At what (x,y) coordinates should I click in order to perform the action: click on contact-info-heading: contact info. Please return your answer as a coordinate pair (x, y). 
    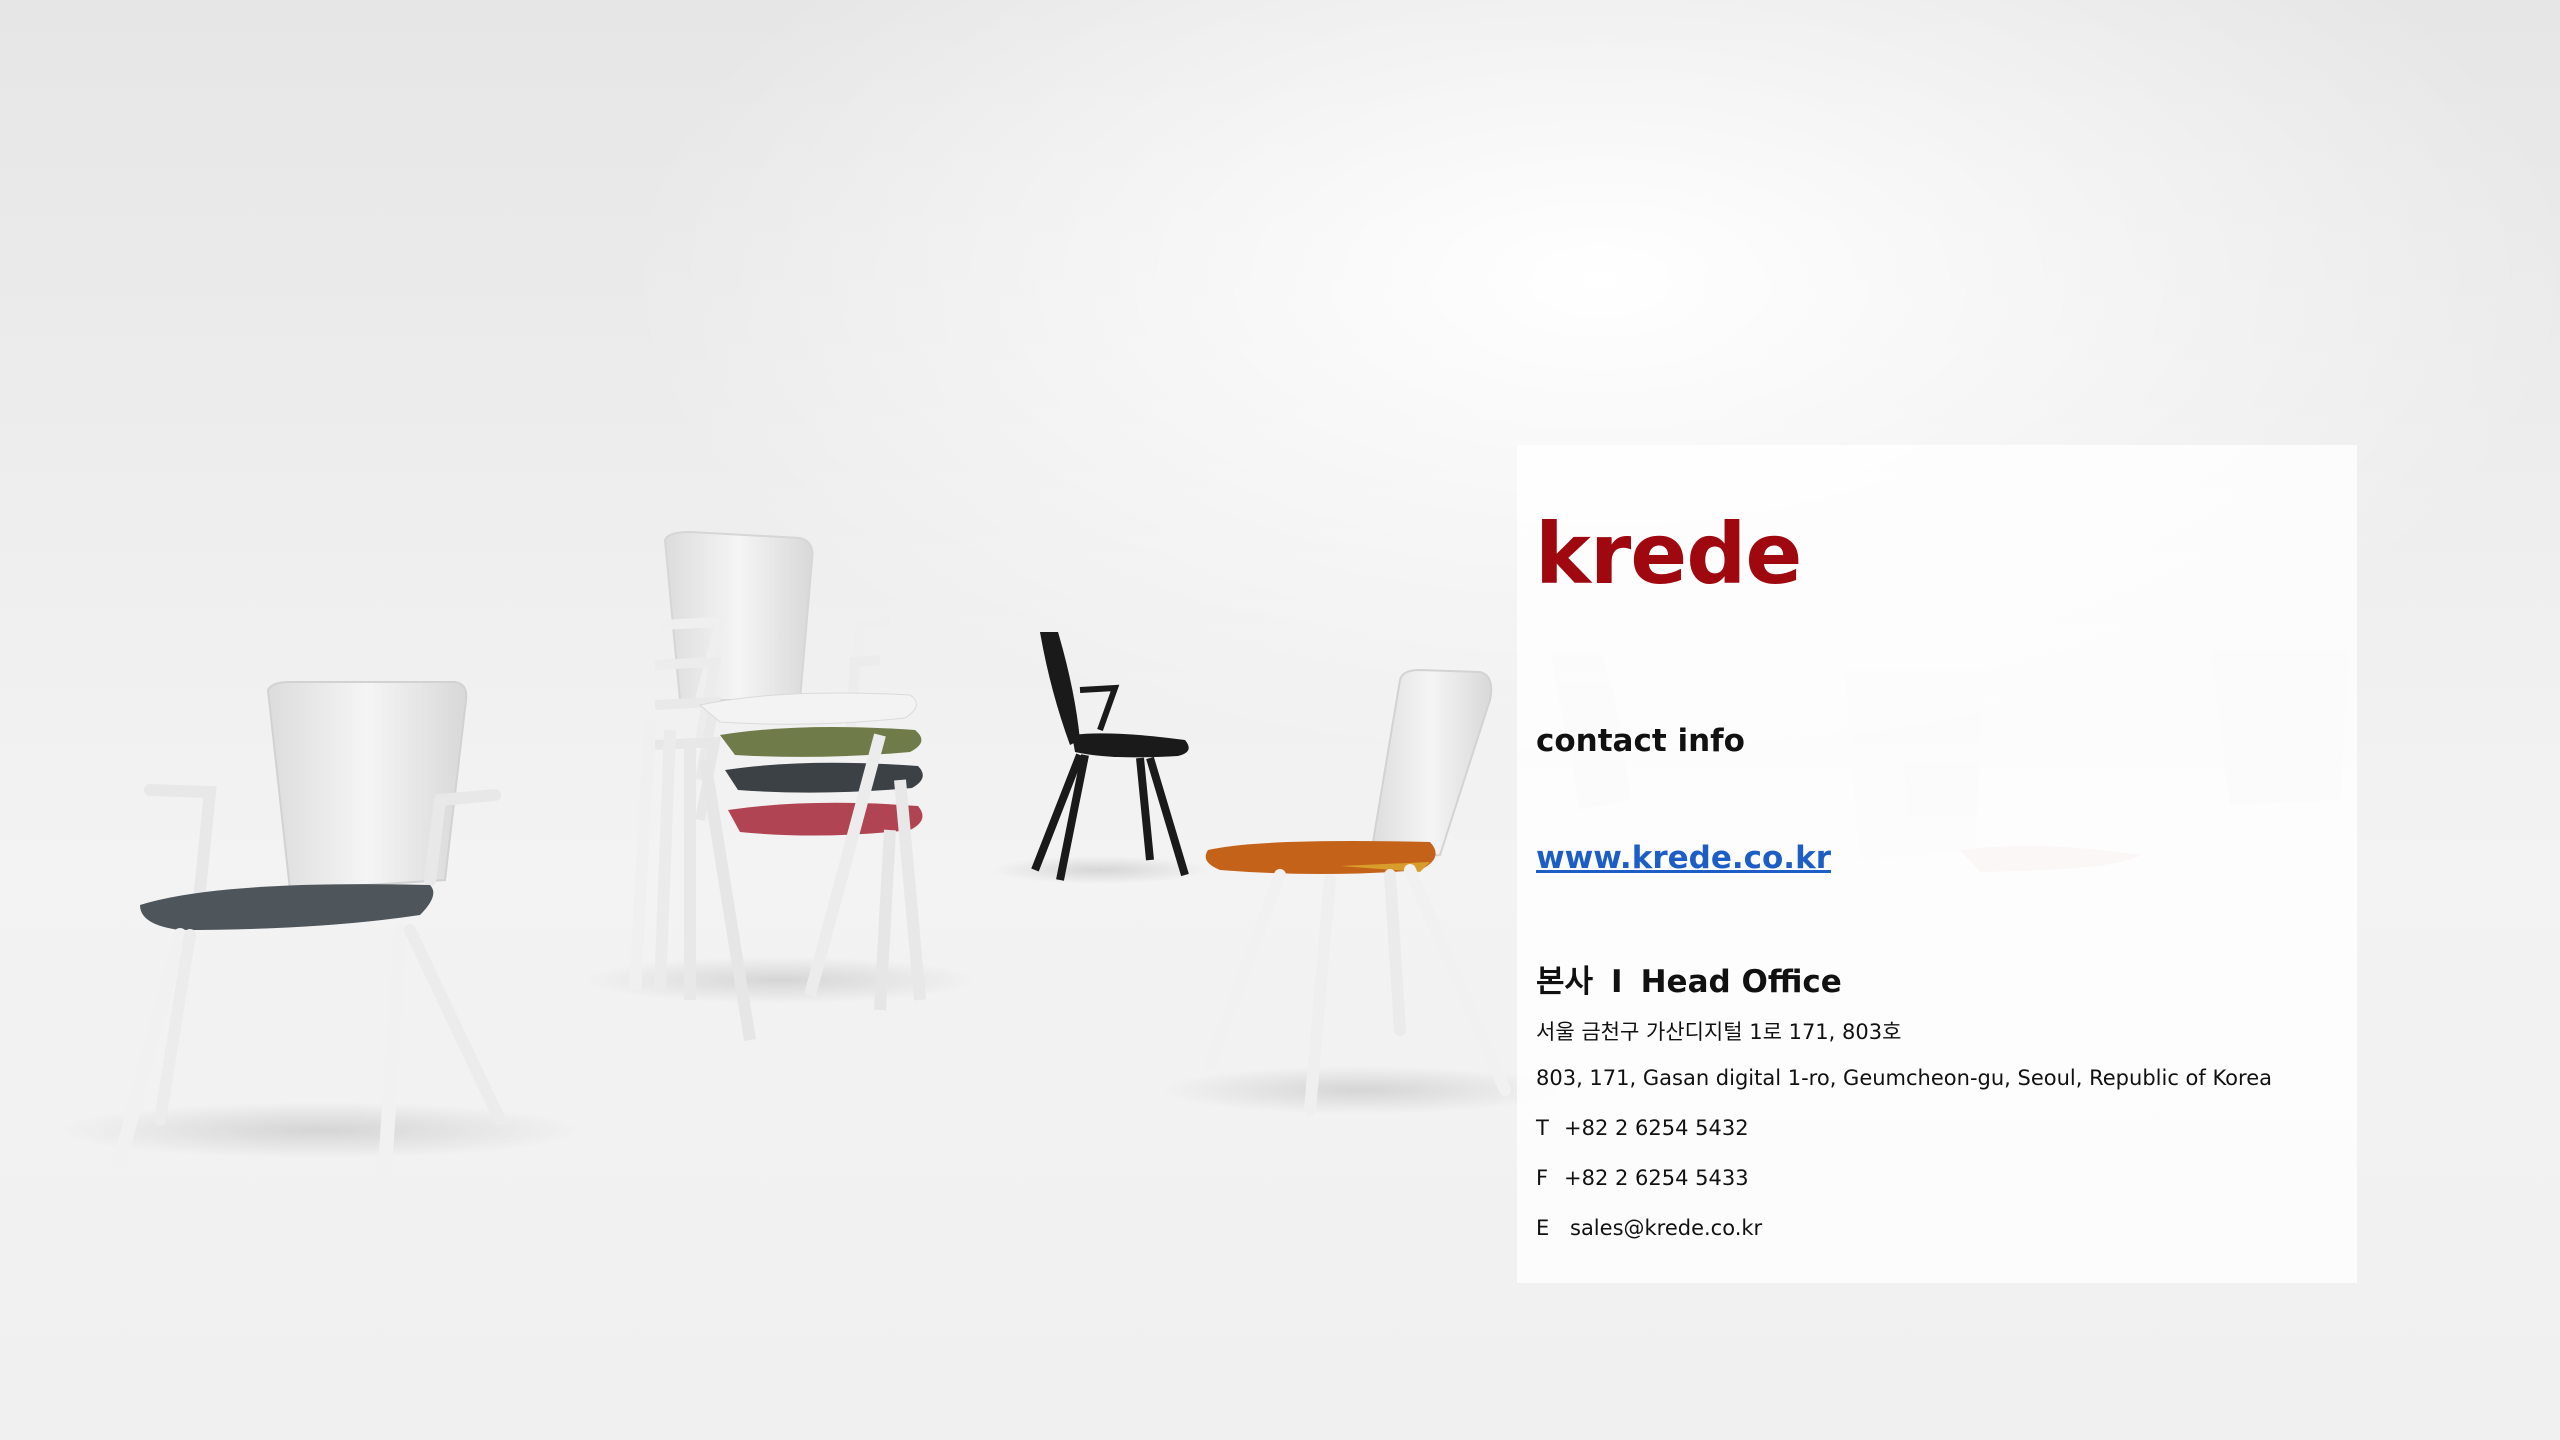
    Looking at the image, I should click on (1640, 741).